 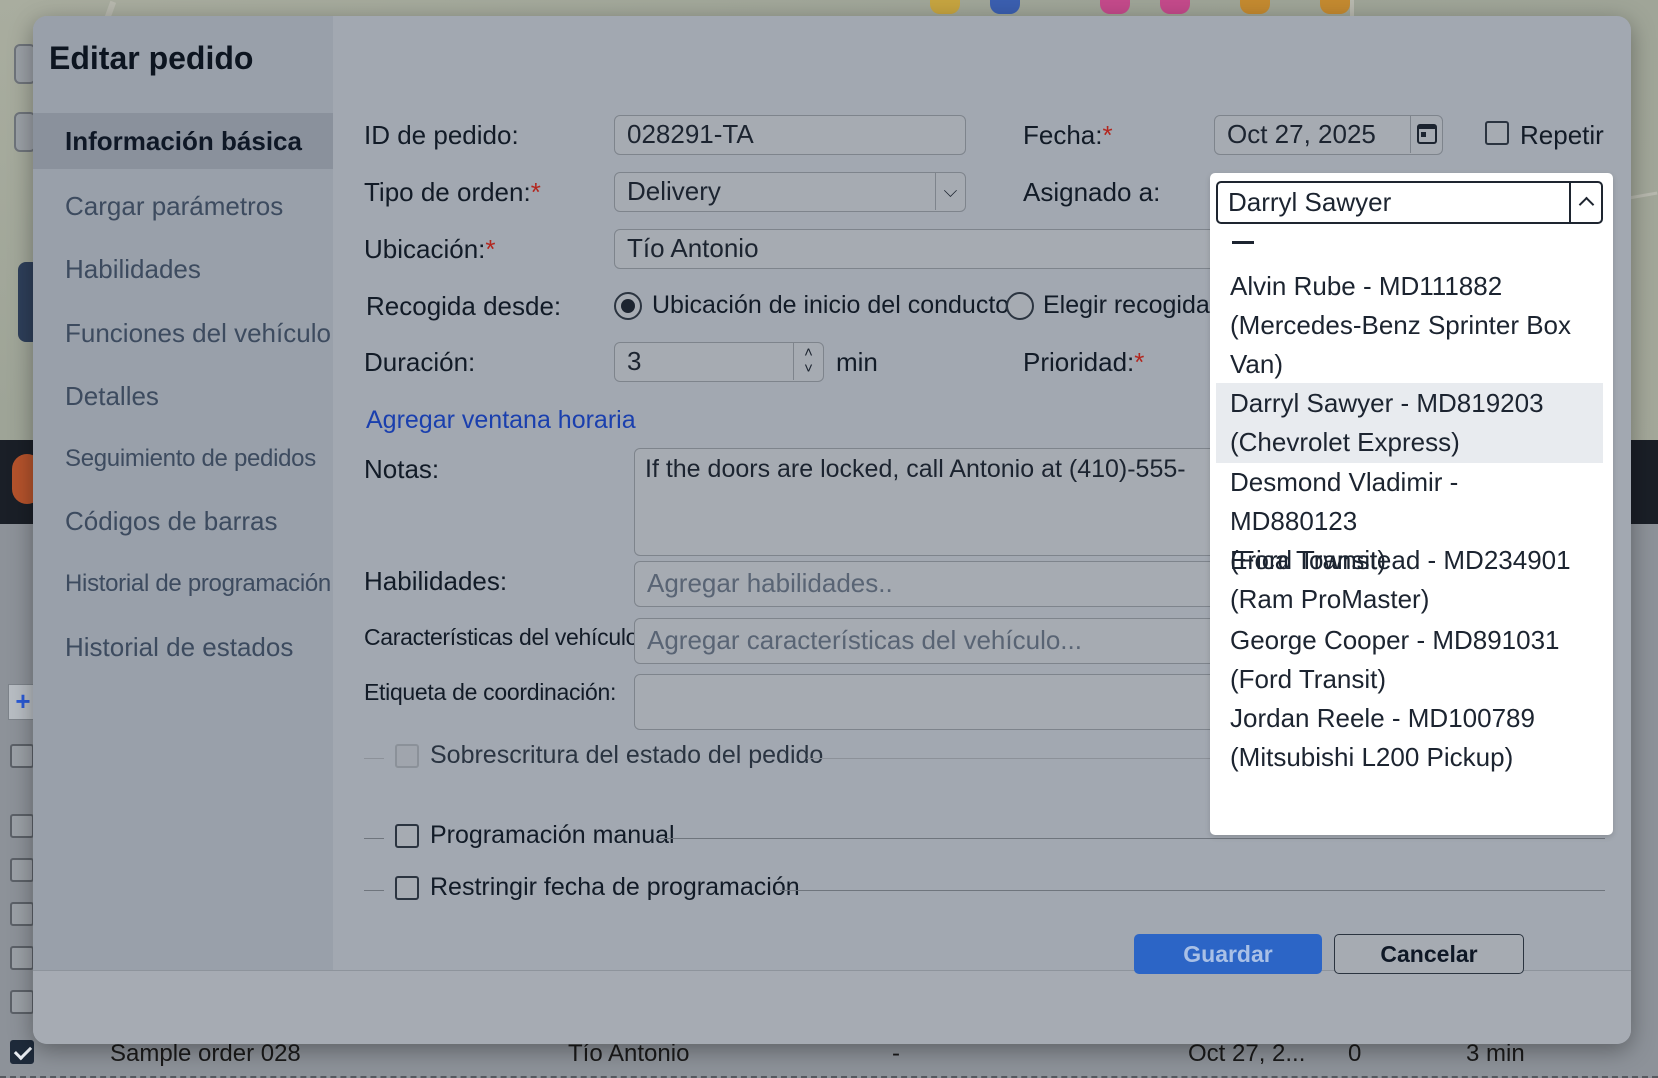 I want to click on cancel-button: Cancelar, so click(x=1429, y=954).